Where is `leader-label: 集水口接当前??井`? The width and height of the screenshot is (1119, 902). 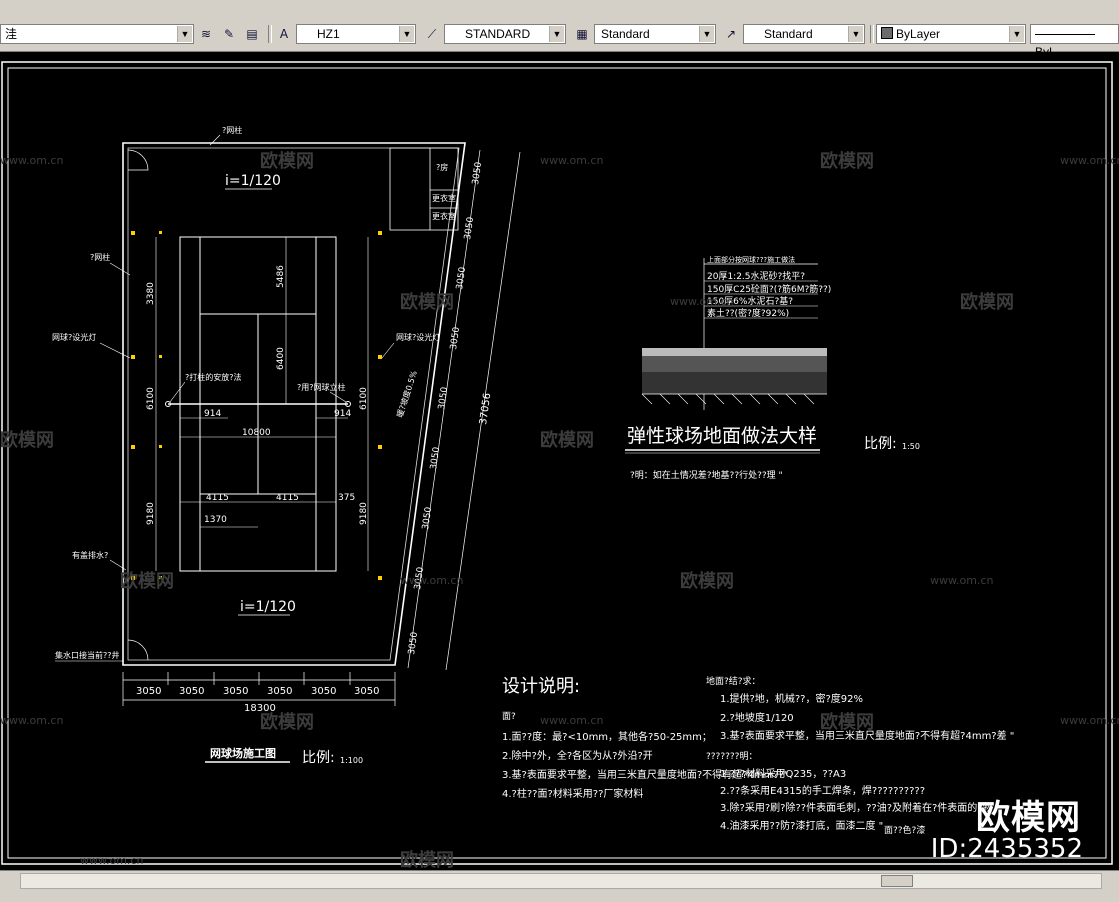 leader-label: 集水口接当前??井 is located at coordinates (87, 655).